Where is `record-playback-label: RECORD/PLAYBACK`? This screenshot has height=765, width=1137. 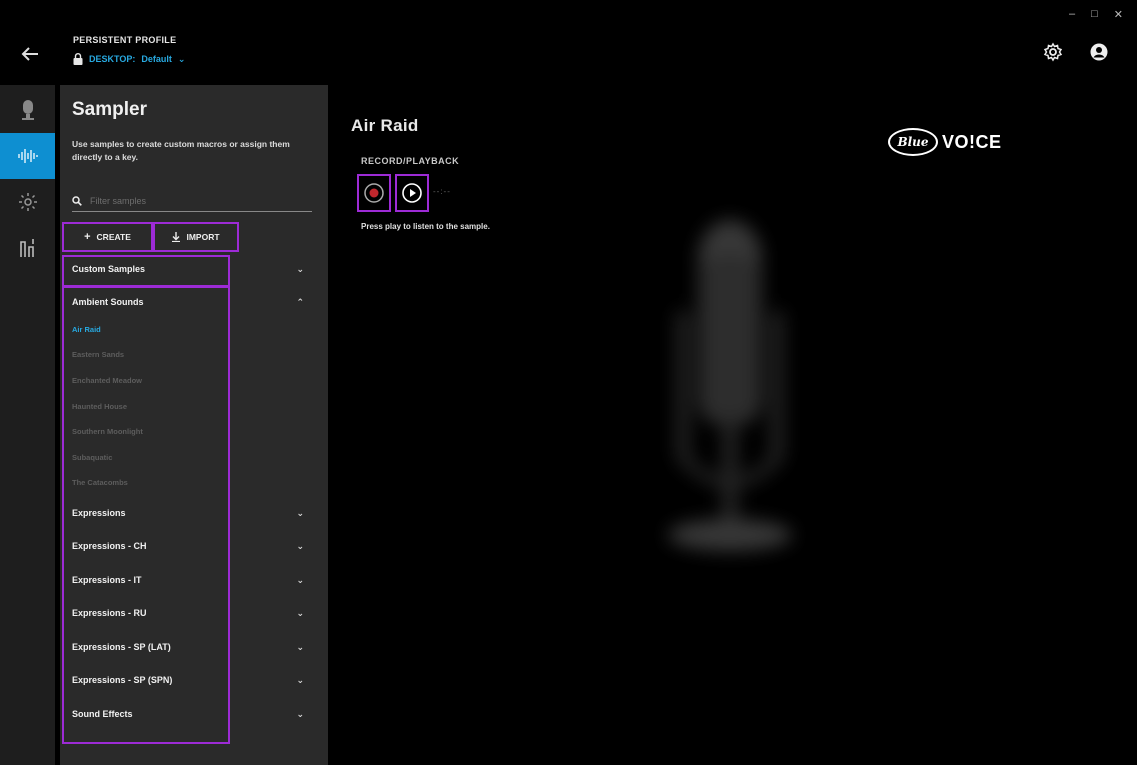
record-playback-label: RECORD/PLAYBACK is located at coordinates (410, 161).